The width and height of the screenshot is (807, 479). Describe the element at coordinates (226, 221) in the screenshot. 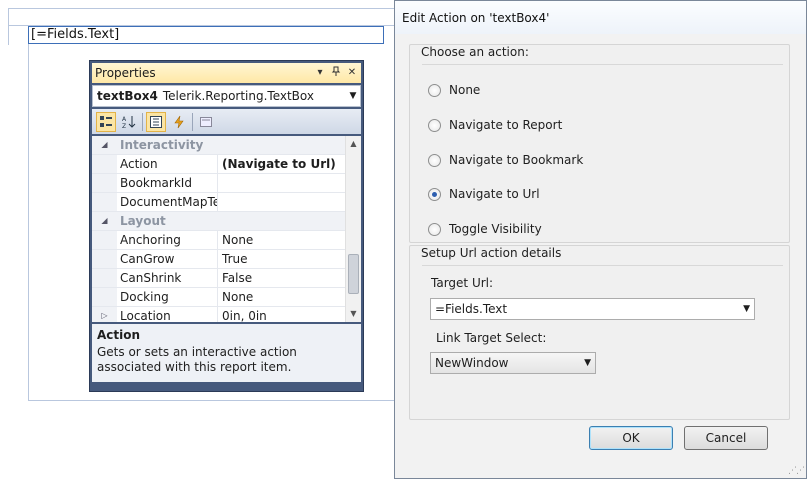

I see `category-row-layout: ◢ Layout` at that location.